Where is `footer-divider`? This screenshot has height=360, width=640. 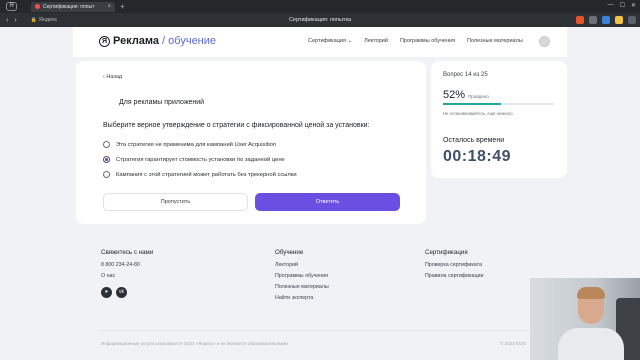 footer-divider is located at coordinates (334, 330).